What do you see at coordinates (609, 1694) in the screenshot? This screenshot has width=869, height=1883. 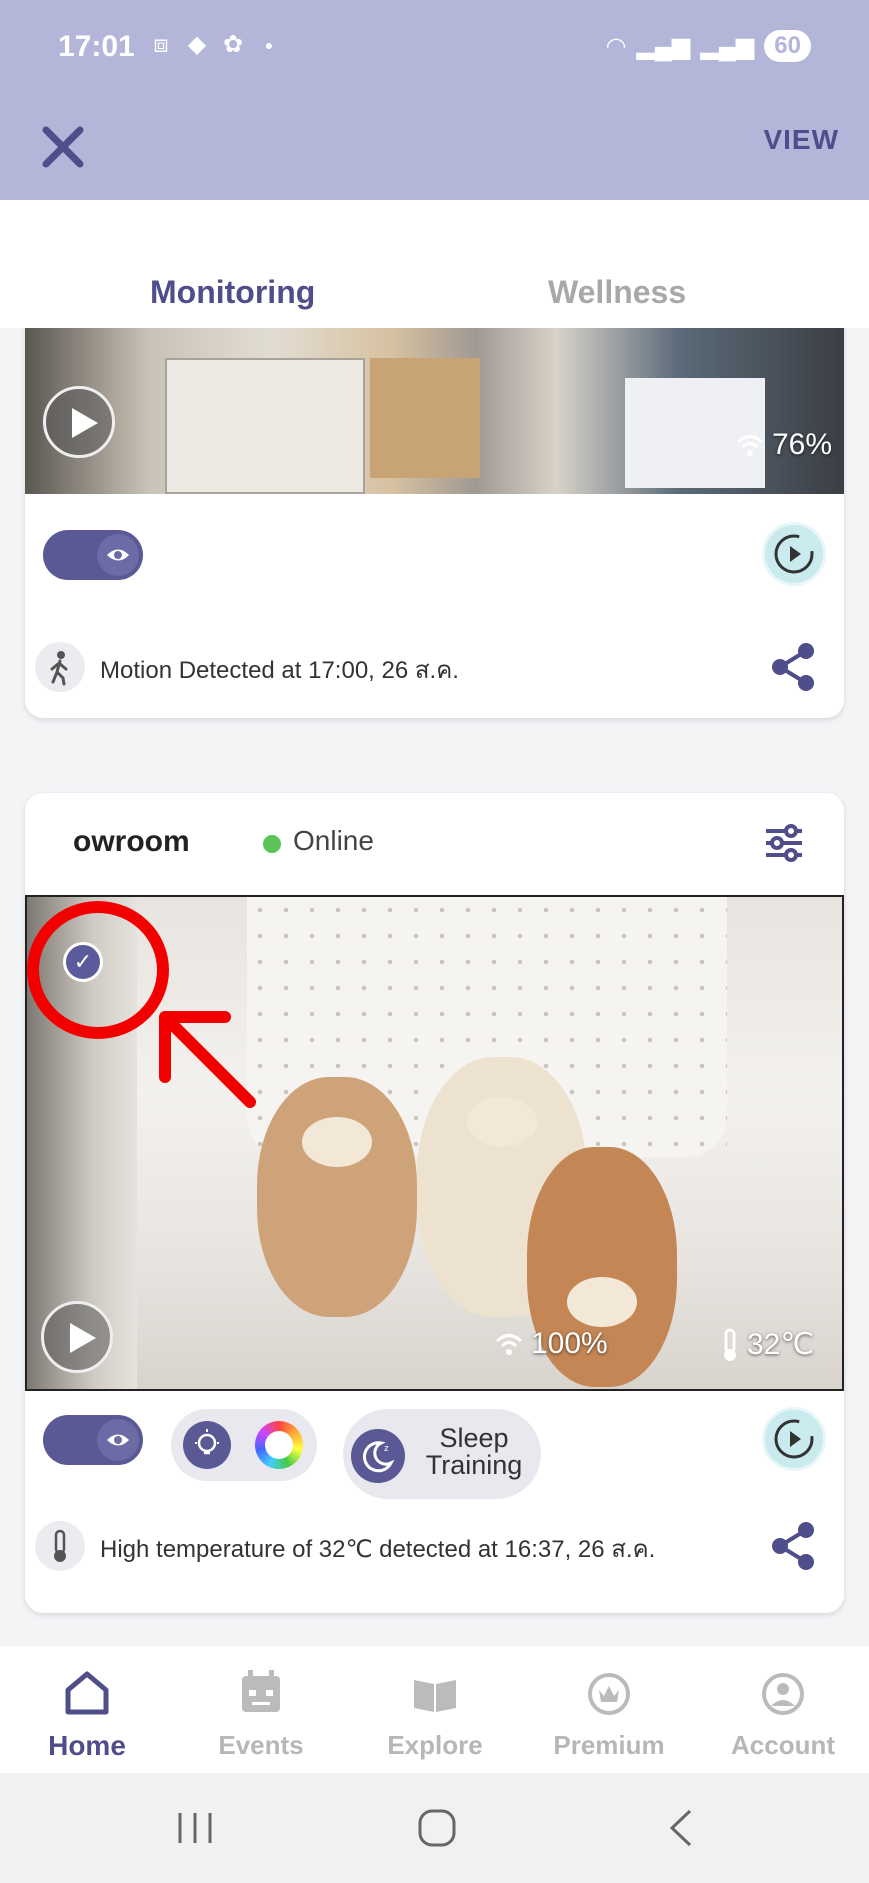 I see `premium-icon` at bounding box center [609, 1694].